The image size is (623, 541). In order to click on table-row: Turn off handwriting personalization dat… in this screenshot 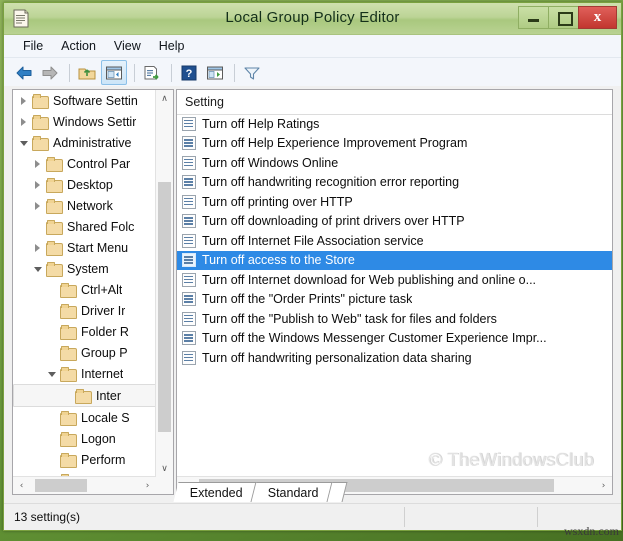, I will do `click(394, 358)`.